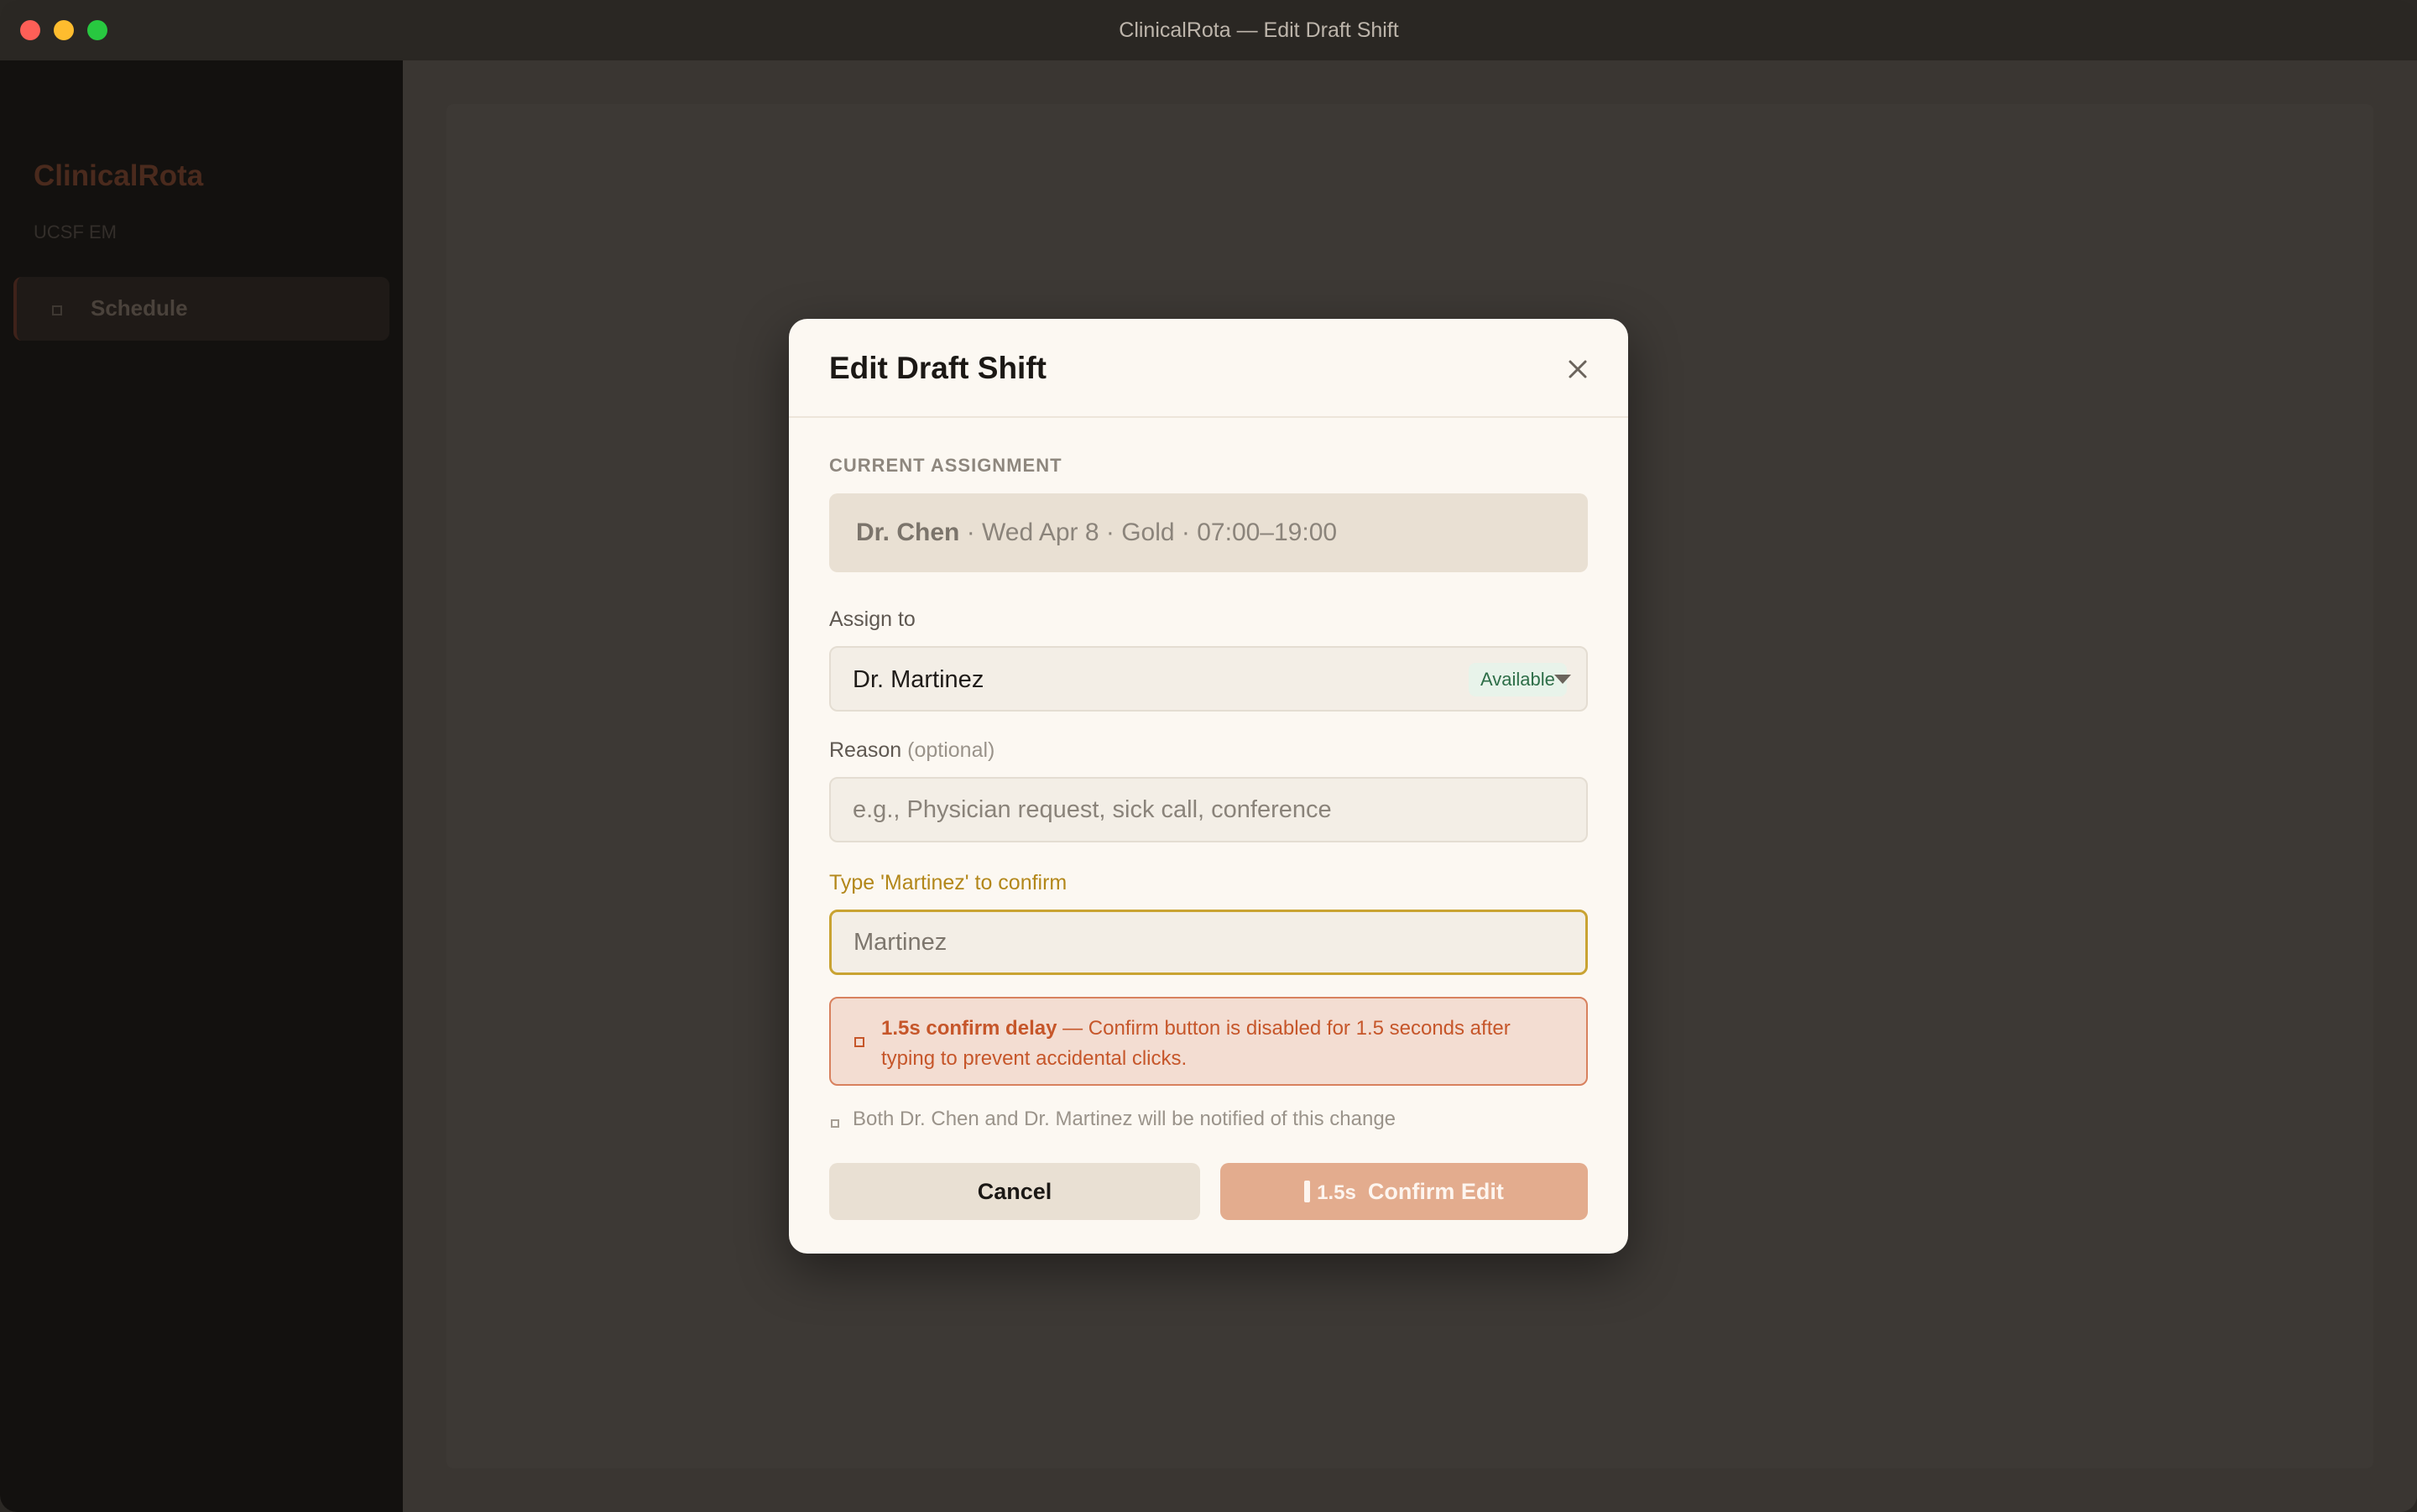 The image size is (2417, 1512). Describe the element at coordinates (938, 368) in the screenshot. I see `dialog-title: Edit Draft Shift` at that location.